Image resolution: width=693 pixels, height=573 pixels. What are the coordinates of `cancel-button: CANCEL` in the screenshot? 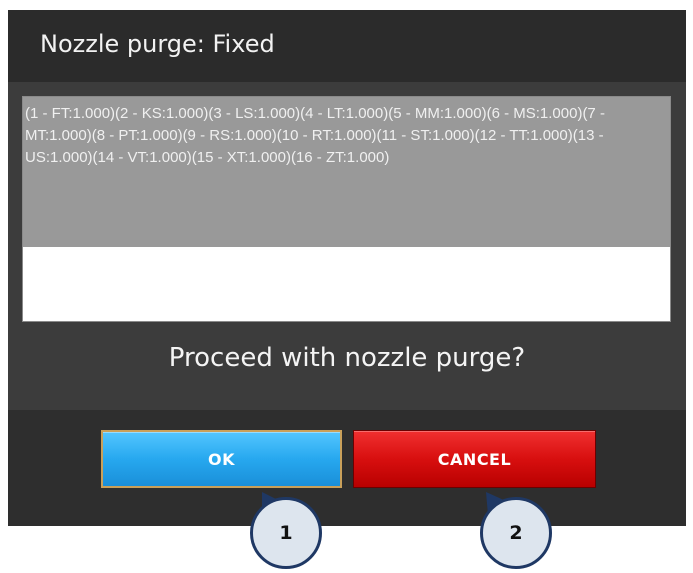 It's located at (474, 459).